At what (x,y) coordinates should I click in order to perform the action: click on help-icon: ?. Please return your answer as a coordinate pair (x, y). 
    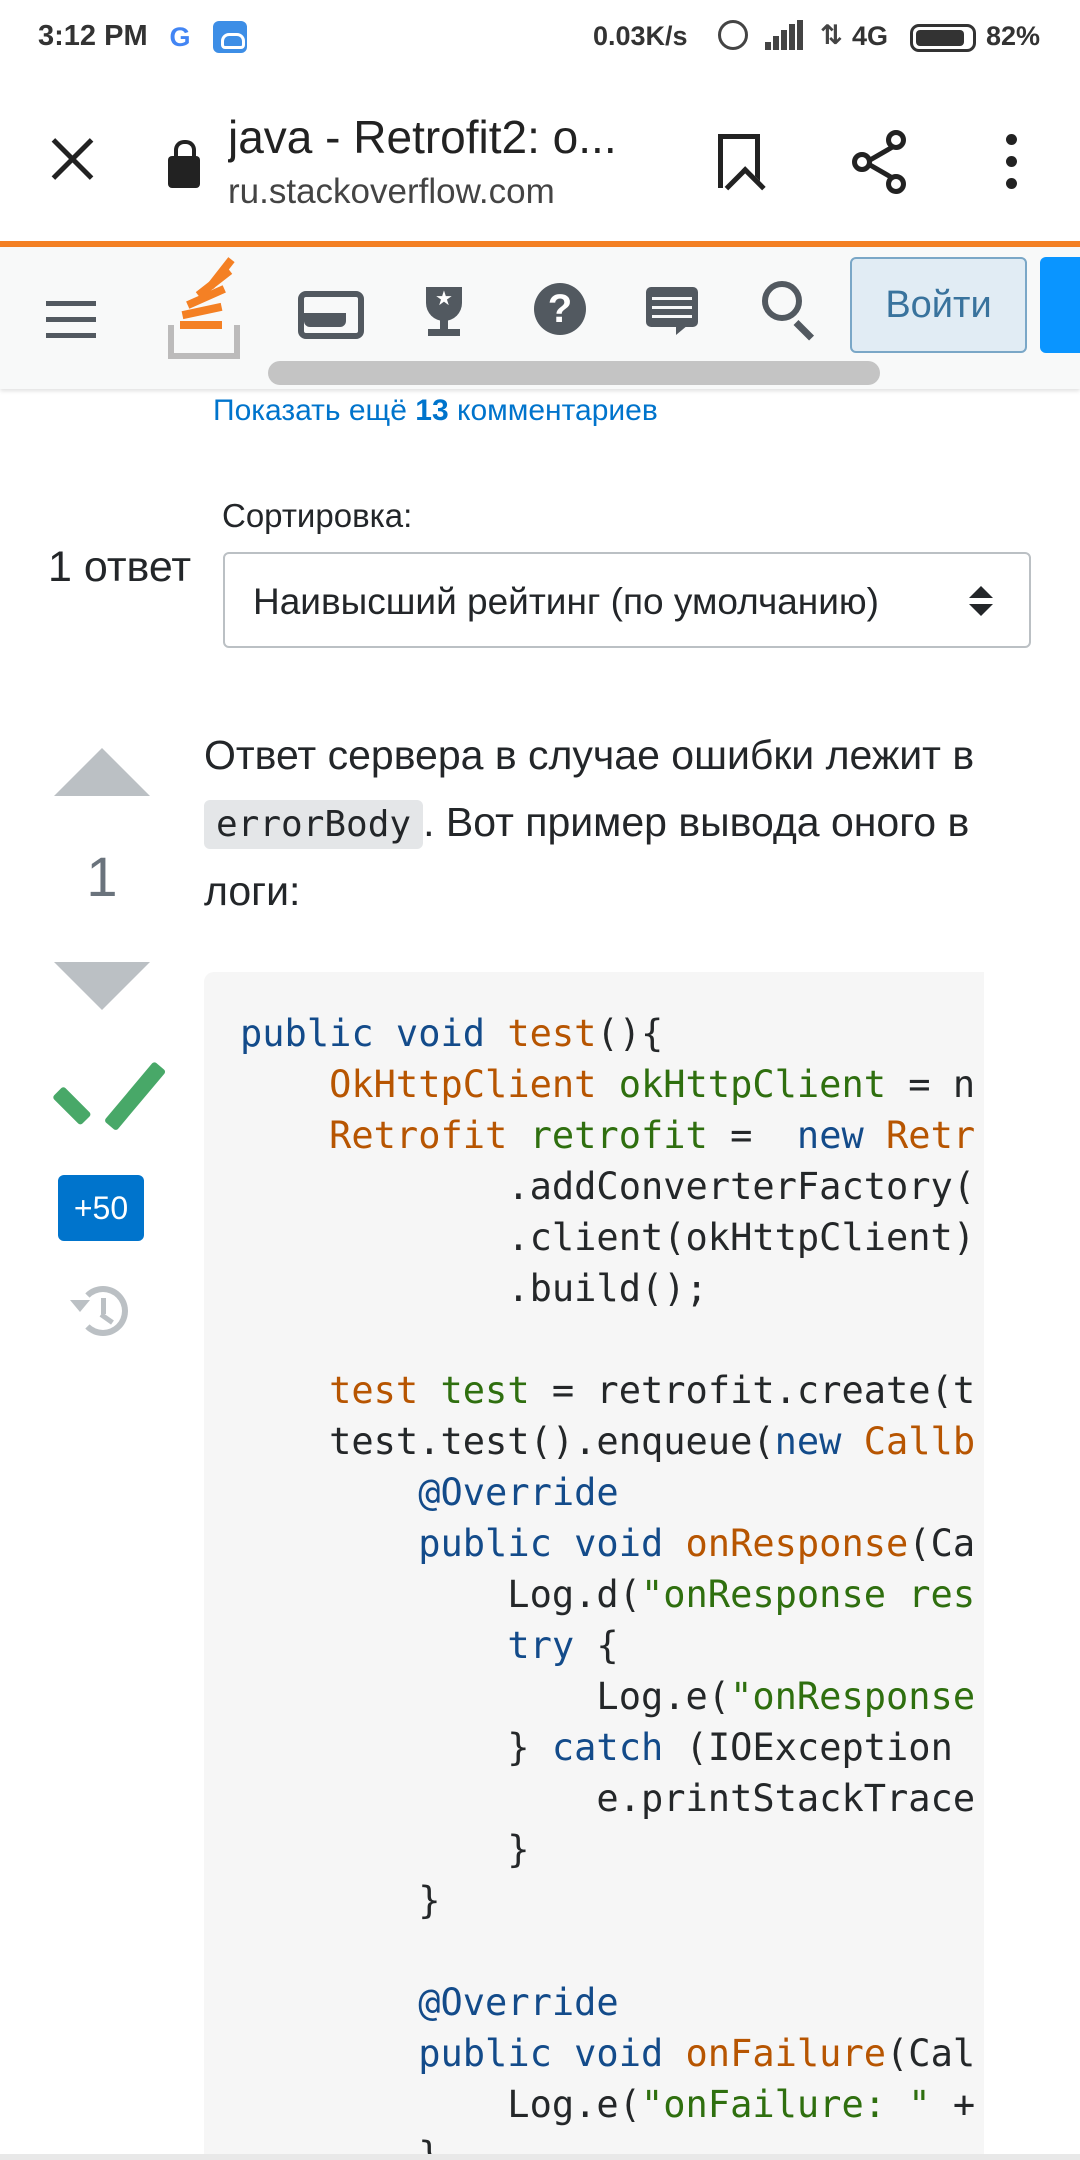
    Looking at the image, I should click on (562, 309).